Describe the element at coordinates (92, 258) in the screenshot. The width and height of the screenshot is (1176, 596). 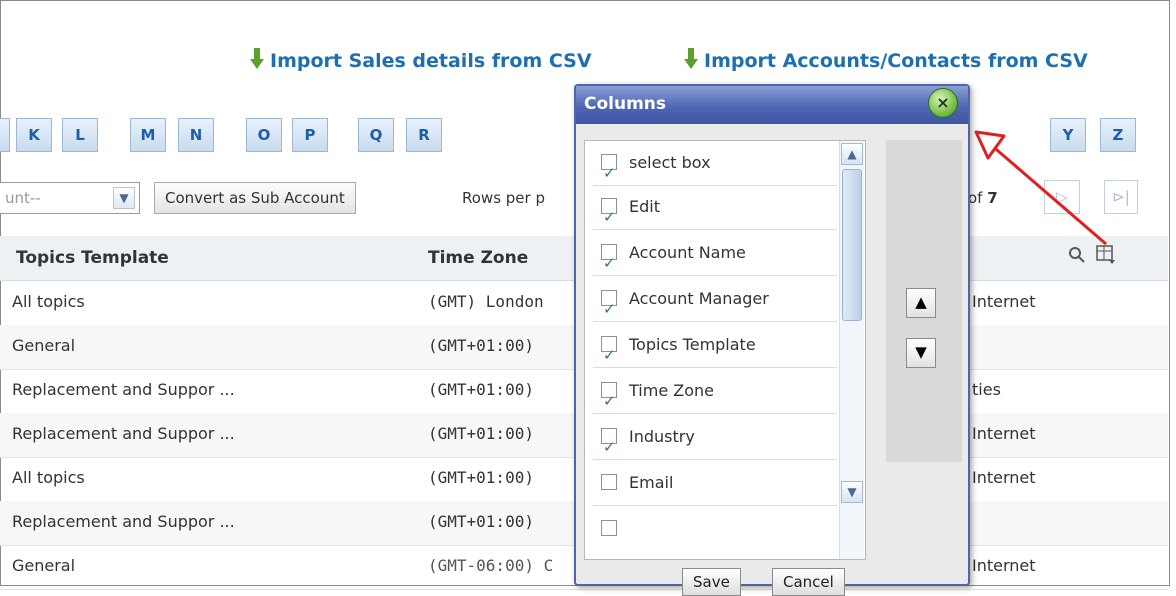
I see `header-topics-template: Topics Template` at that location.